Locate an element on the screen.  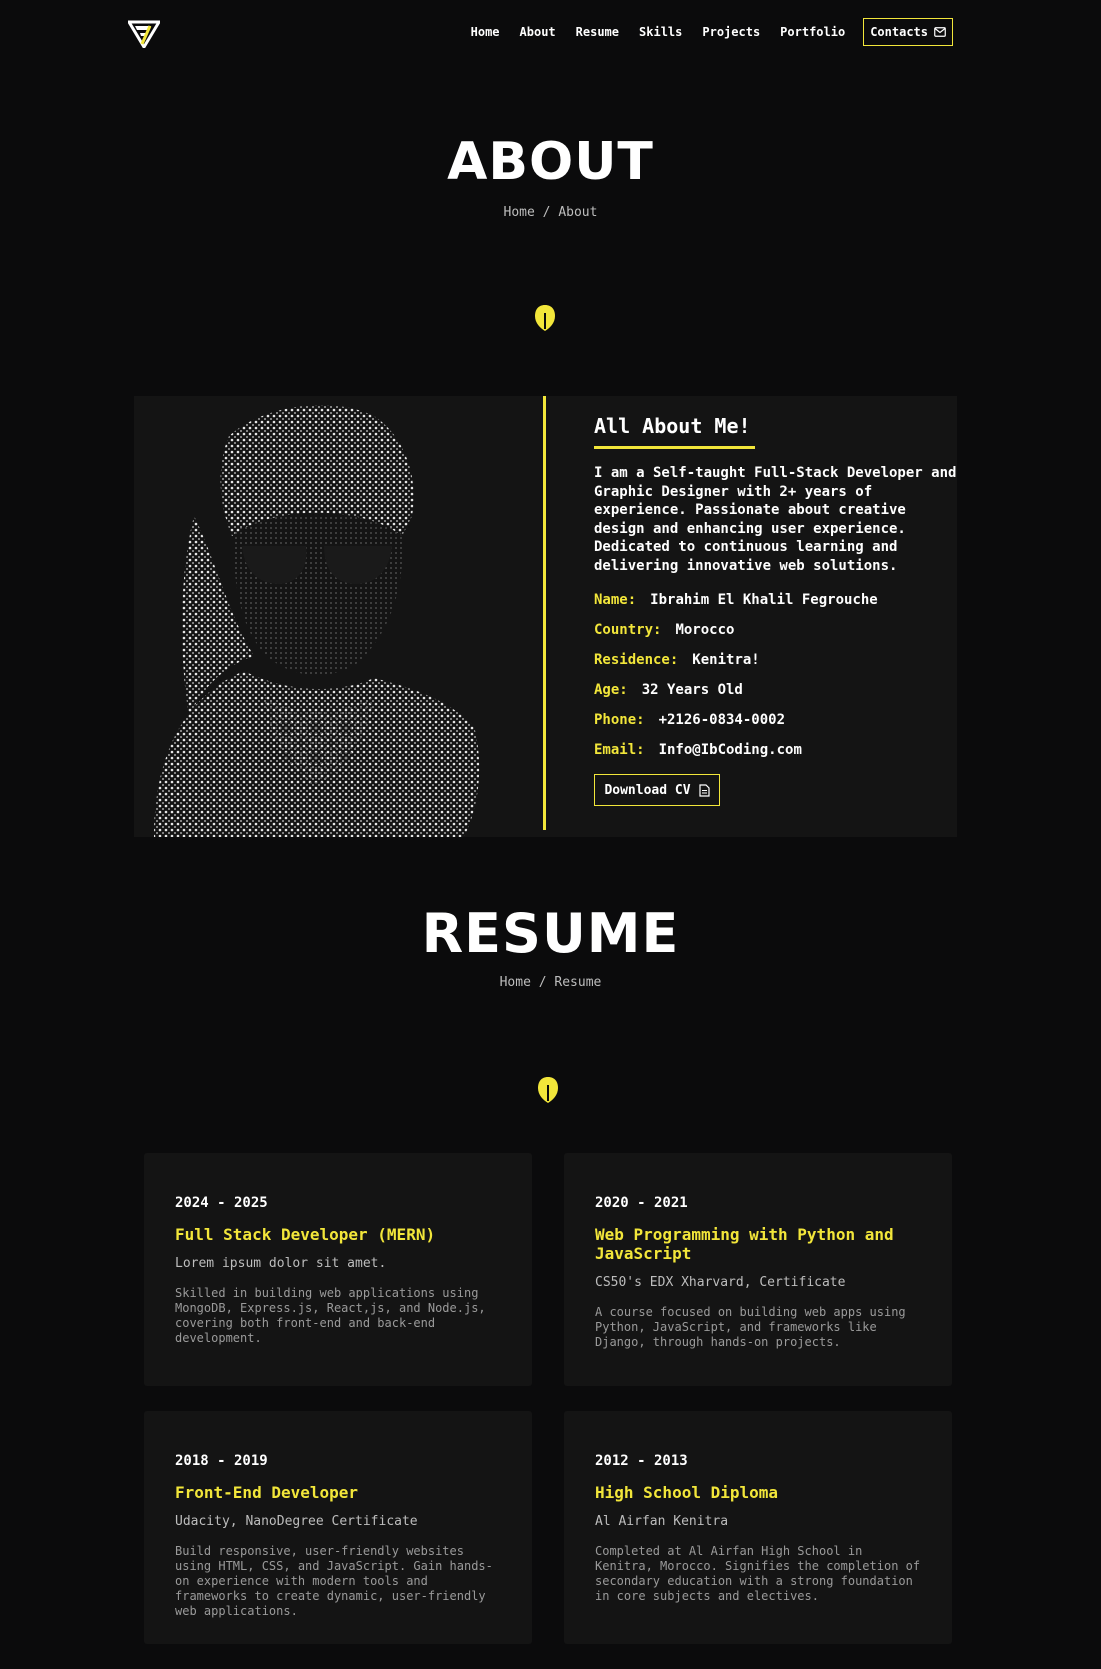
resume-org: CS50's EDX Xharvard, Certificate is located at coordinates (720, 1282).